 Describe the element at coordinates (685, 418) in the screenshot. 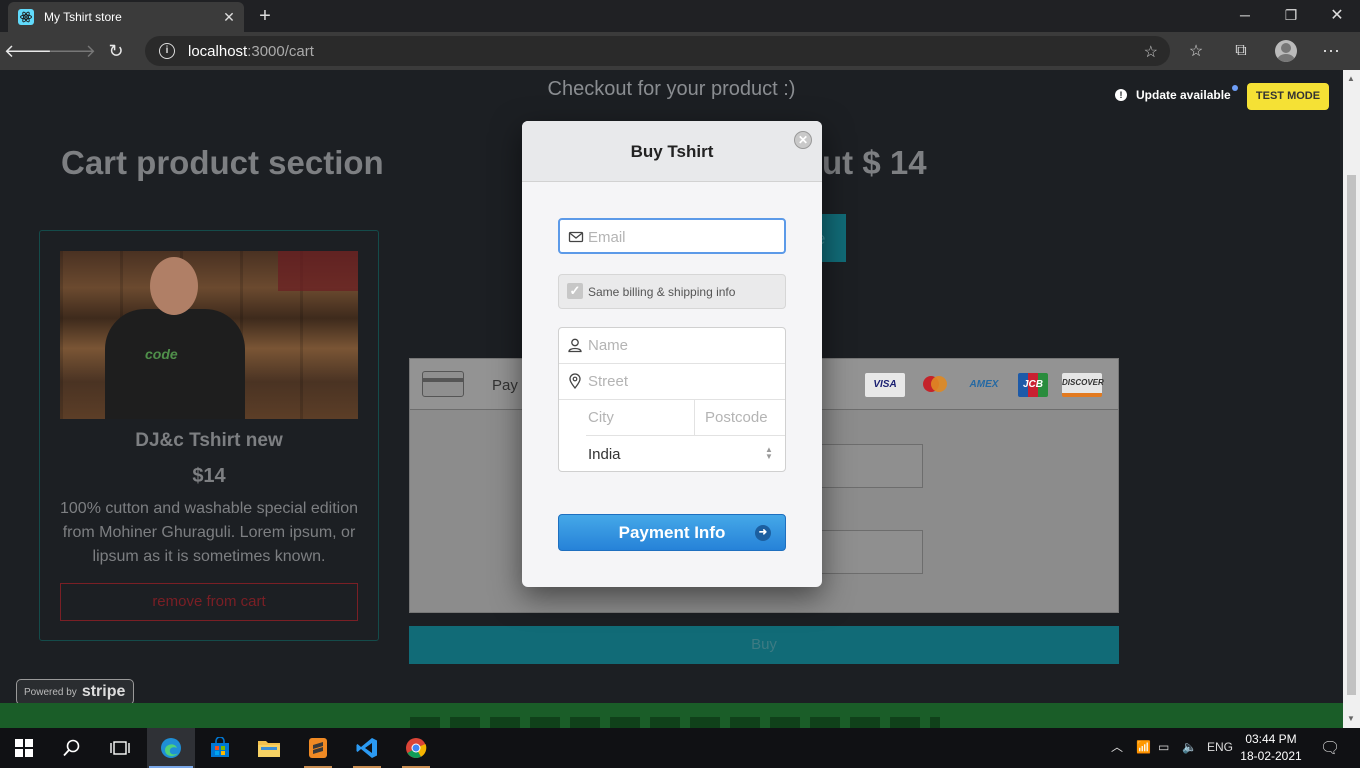

I see `city-postcode-row: City Postcode` at that location.